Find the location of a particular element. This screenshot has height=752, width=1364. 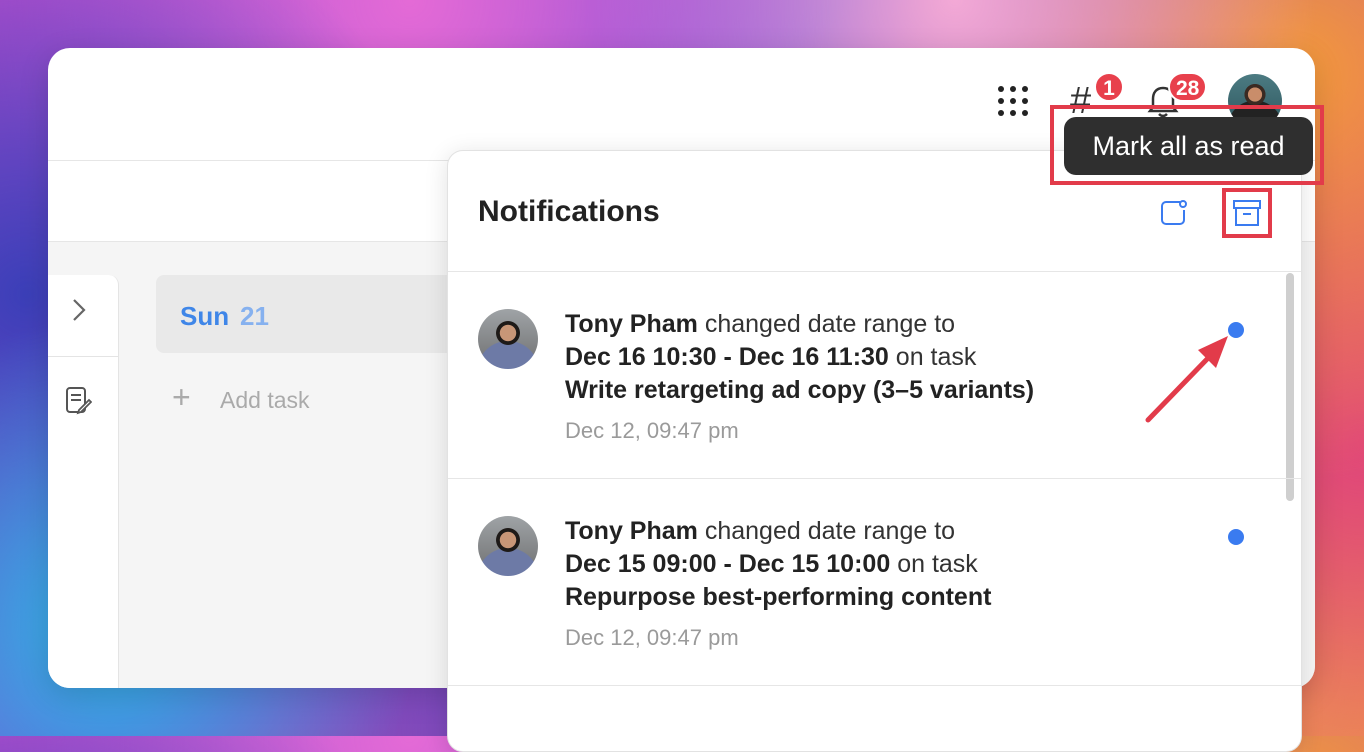

day-number: 21 is located at coordinates (254, 316).